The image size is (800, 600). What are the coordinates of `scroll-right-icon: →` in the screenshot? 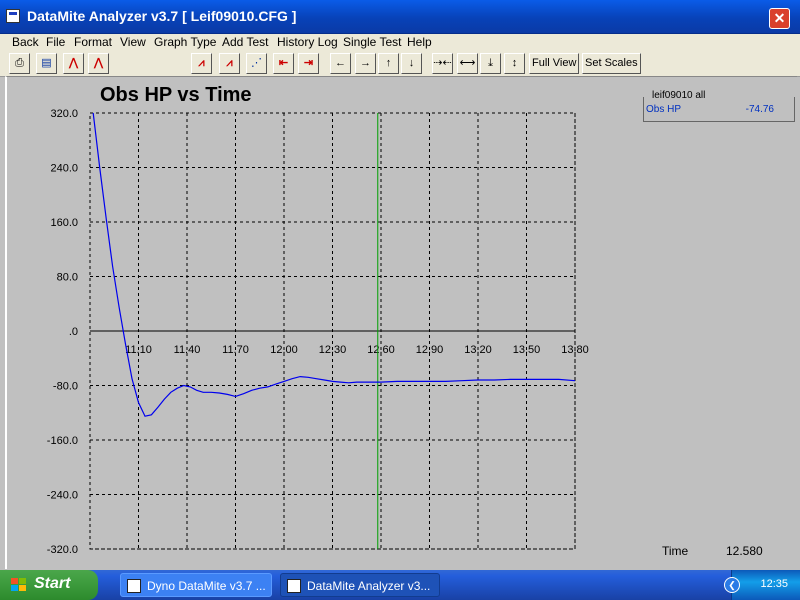 It's located at (365, 63).